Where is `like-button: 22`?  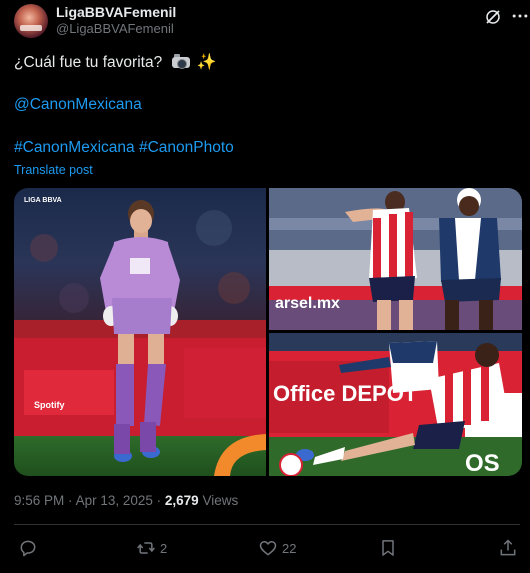
like-button: 22 is located at coordinates (277, 548).